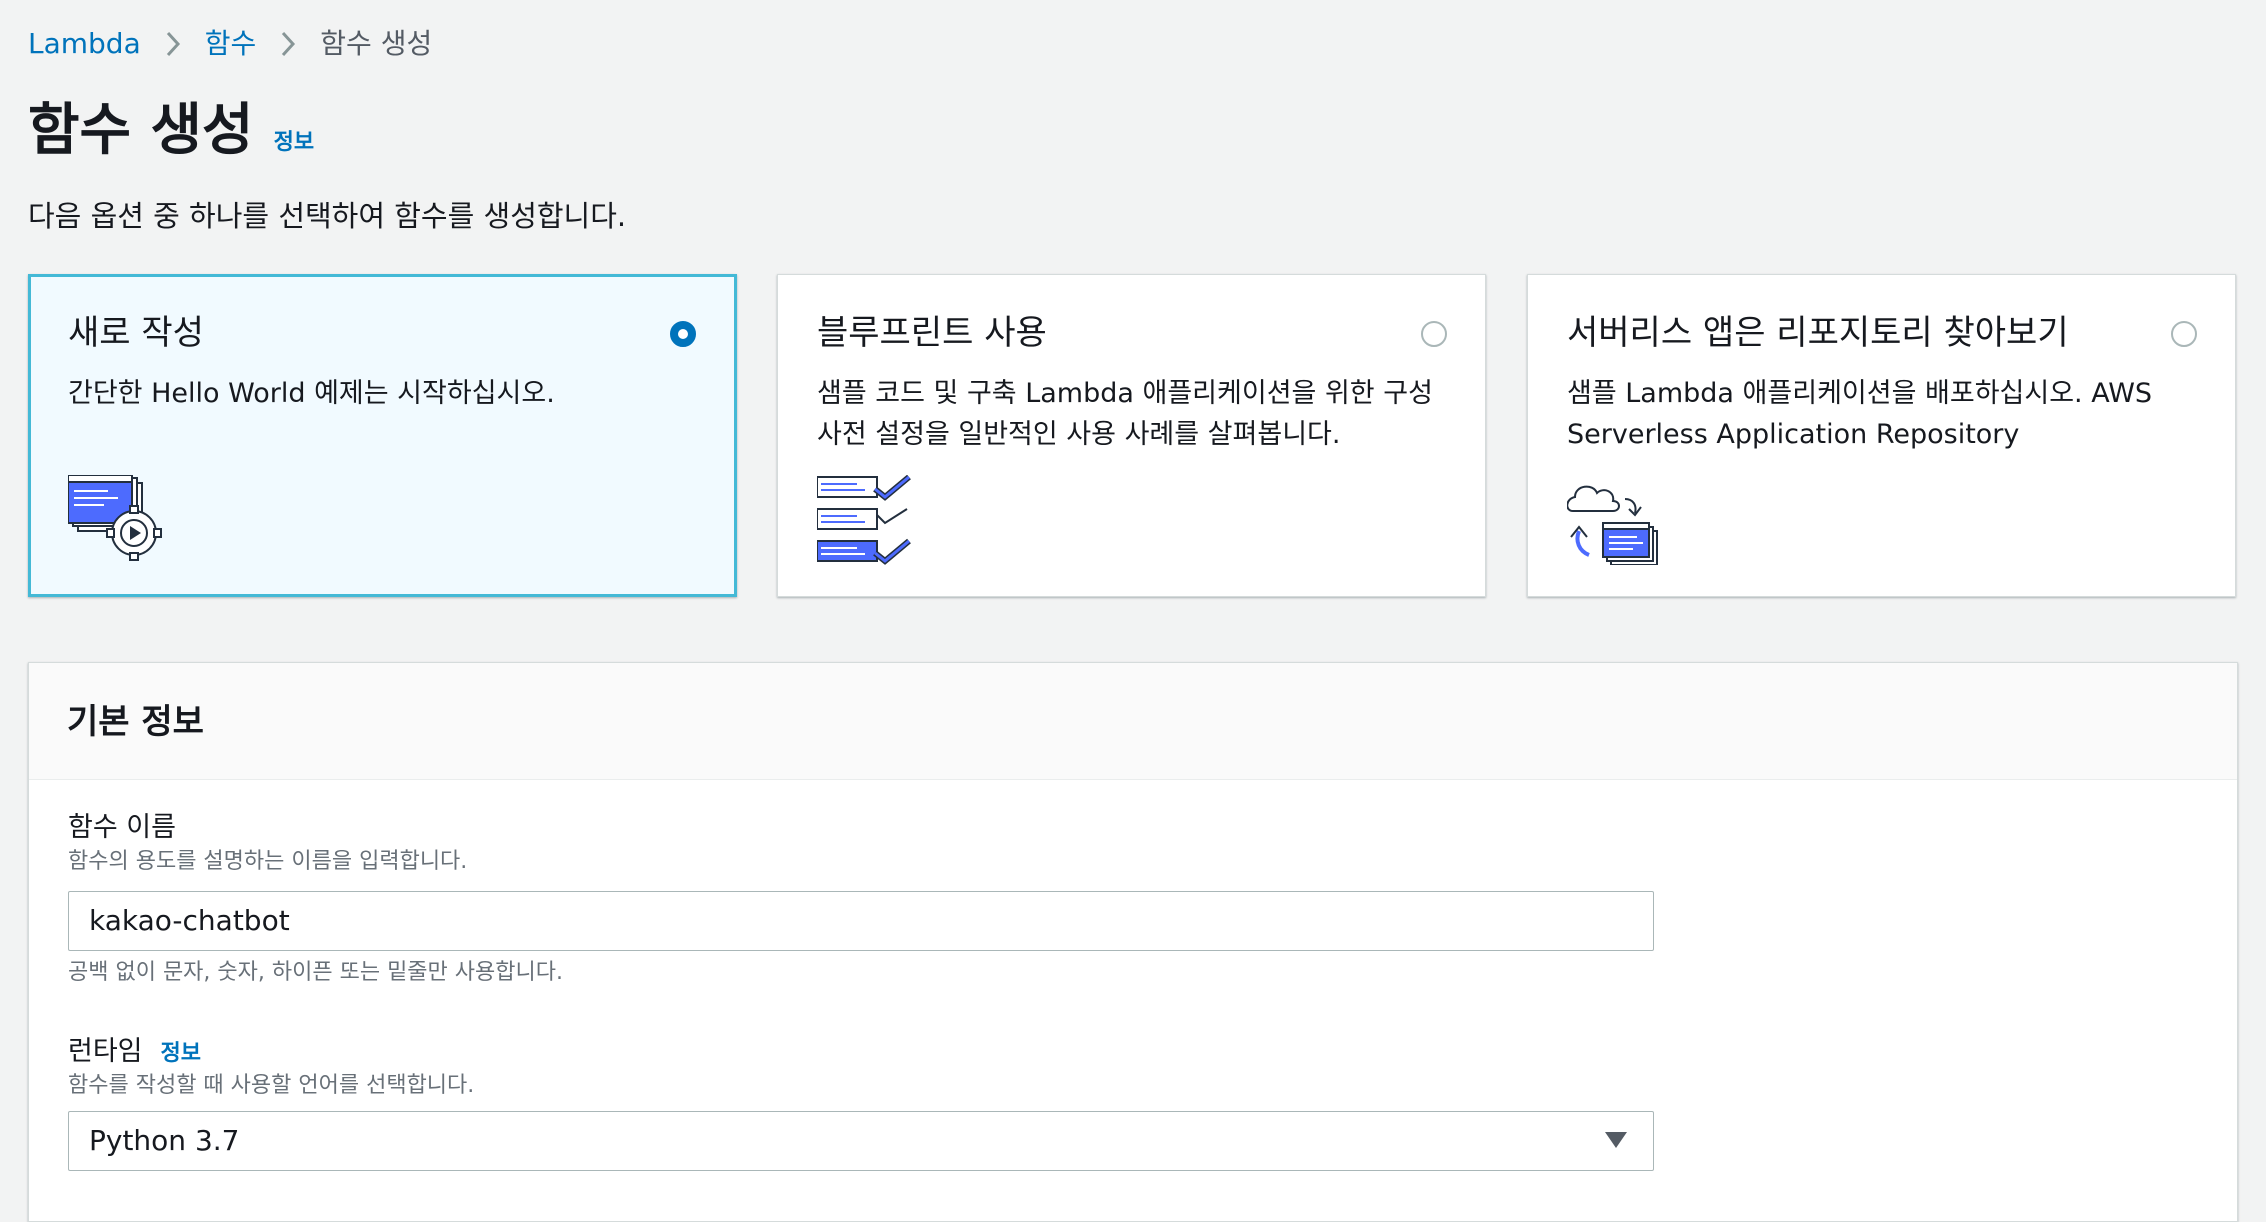 This screenshot has width=2266, height=1222. Describe the element at coordinates (932, 333) in the screenshot. I see `option-title: 블루프린트 사용` at that location.